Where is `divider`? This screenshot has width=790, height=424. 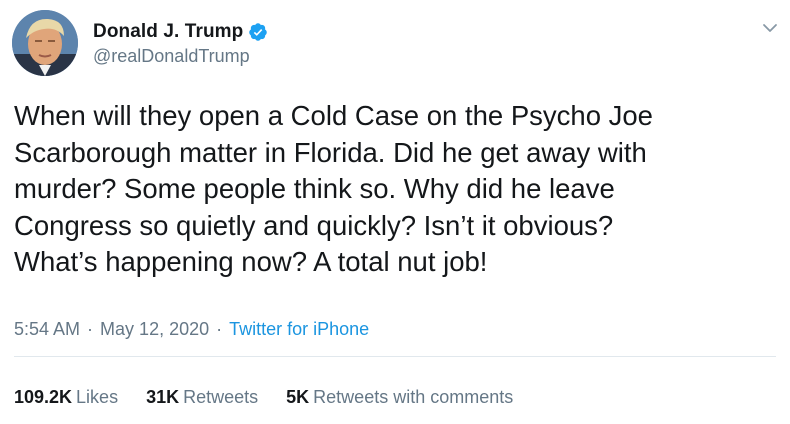 divider is located at coordinates (395, 356).